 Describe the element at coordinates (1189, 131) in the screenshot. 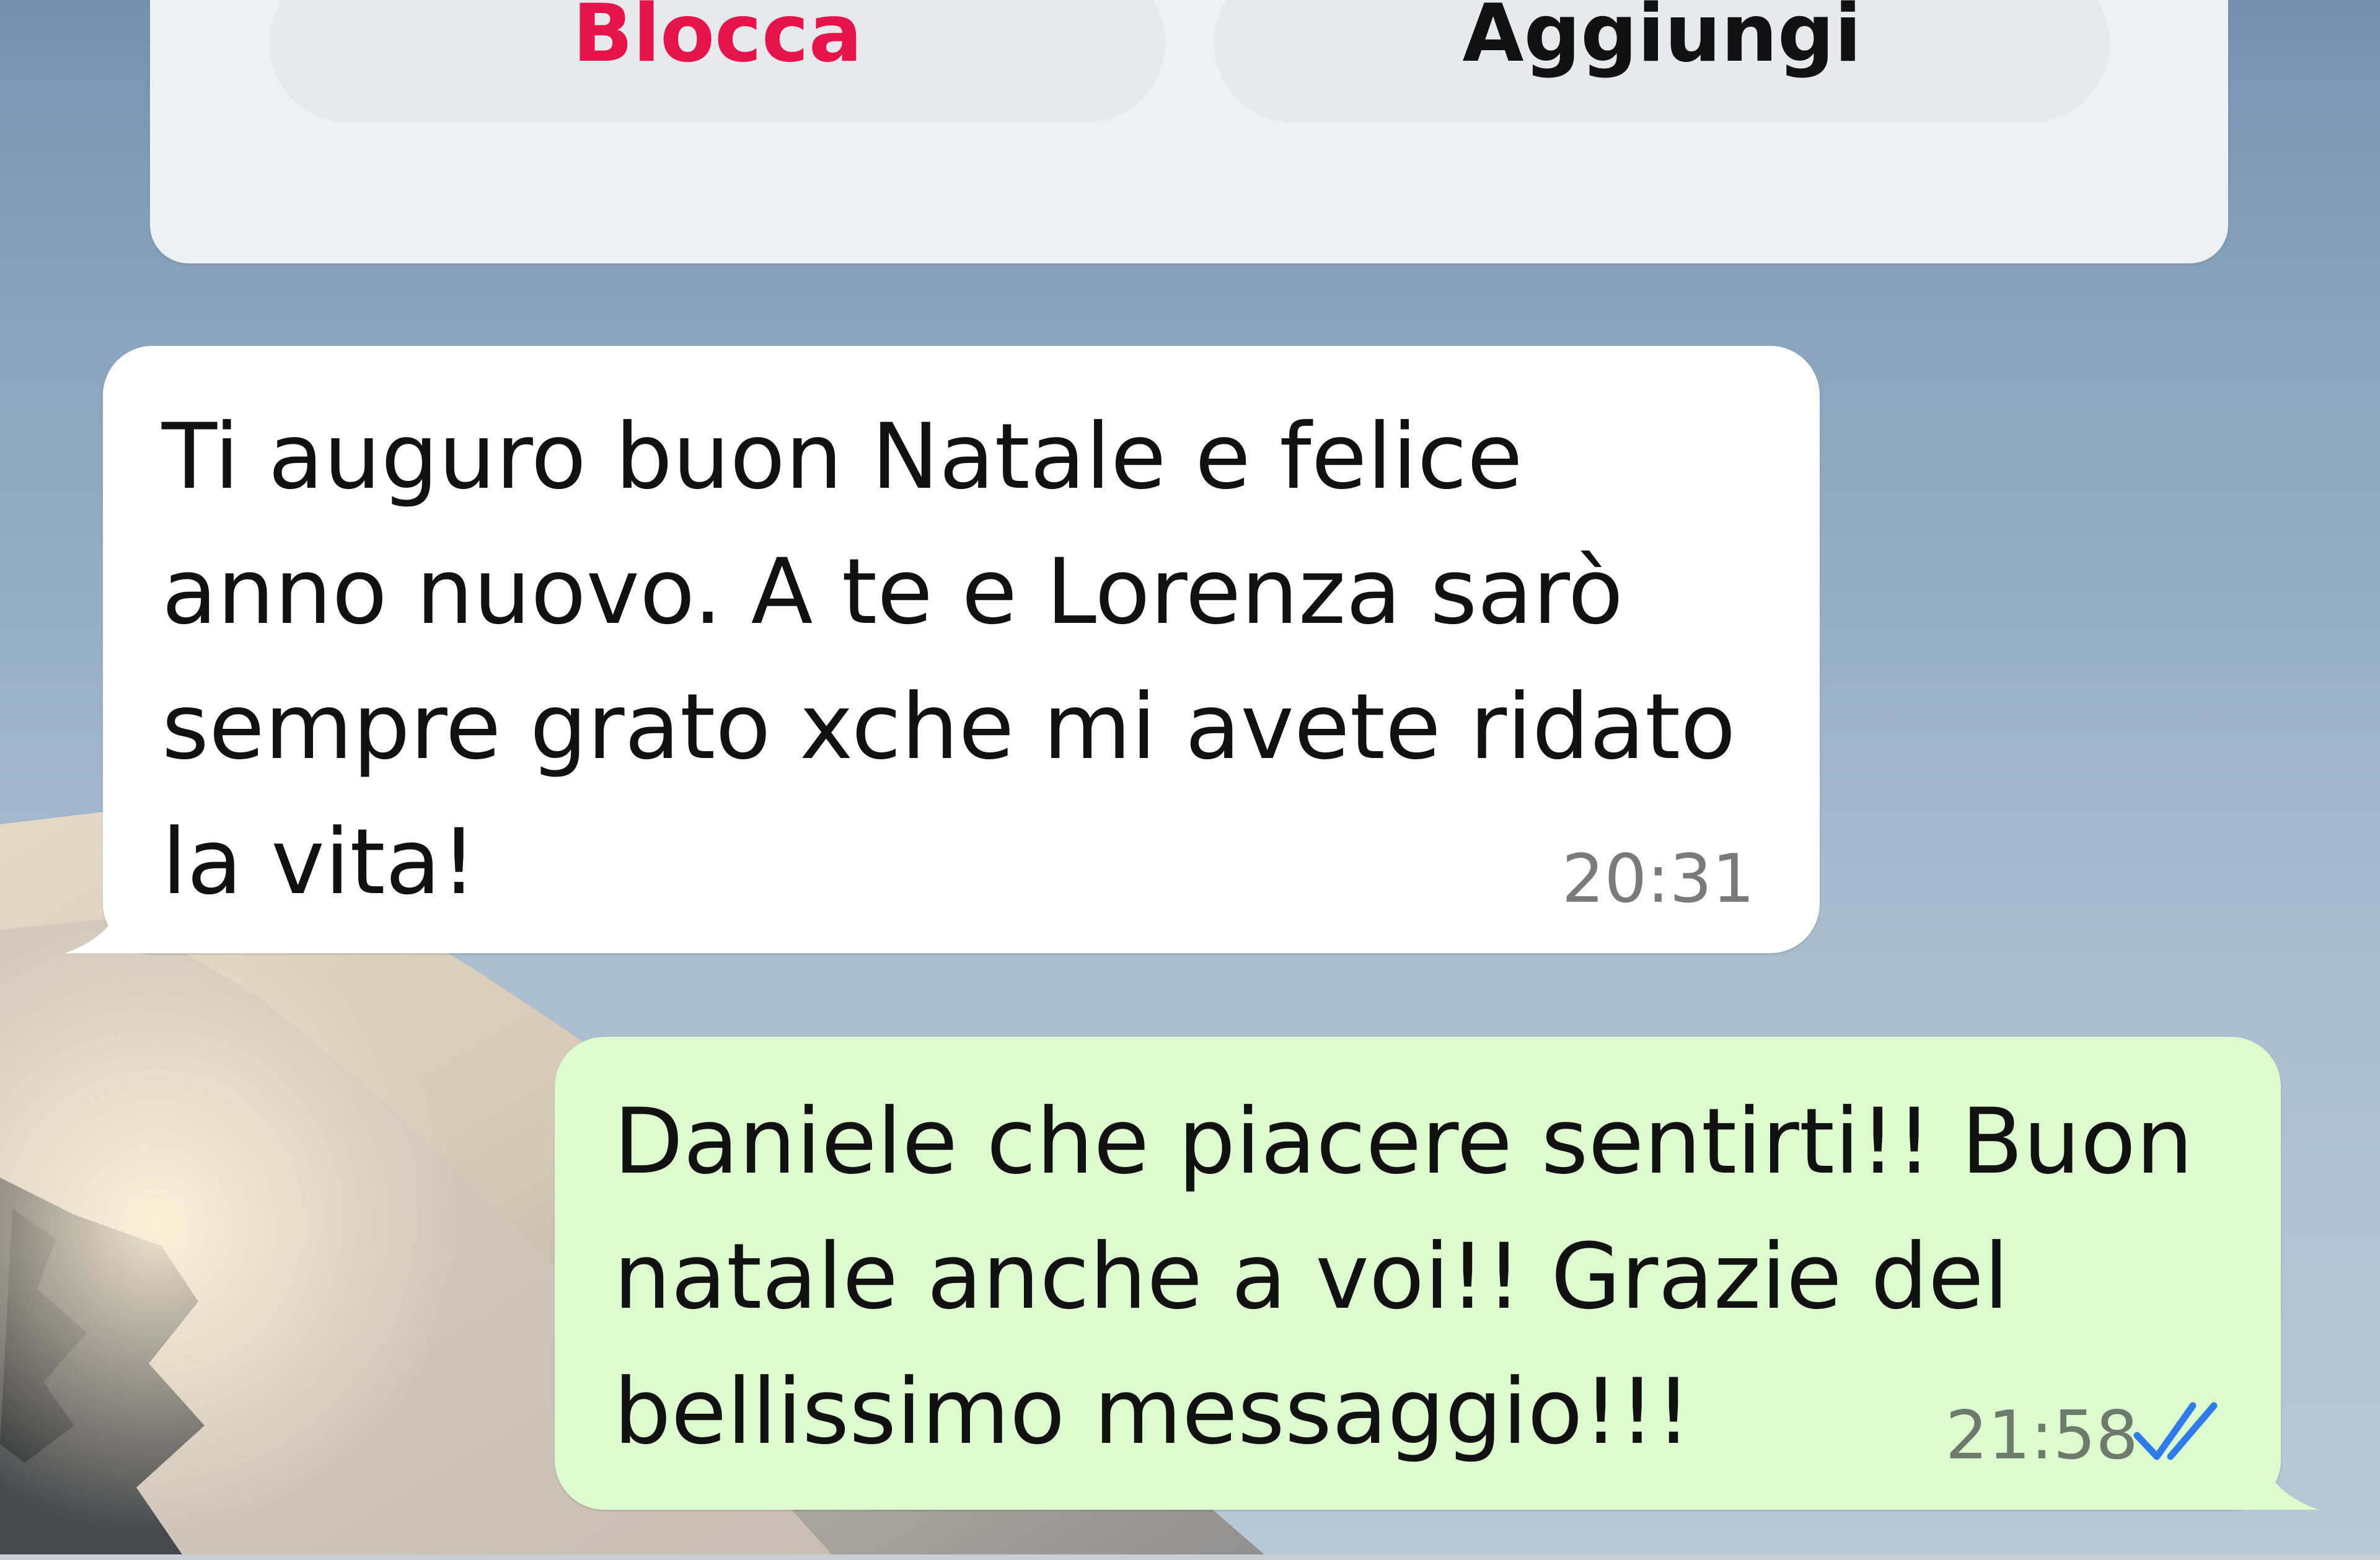

I see `contact-actions-card: Blocca Aggiungi` at that location.